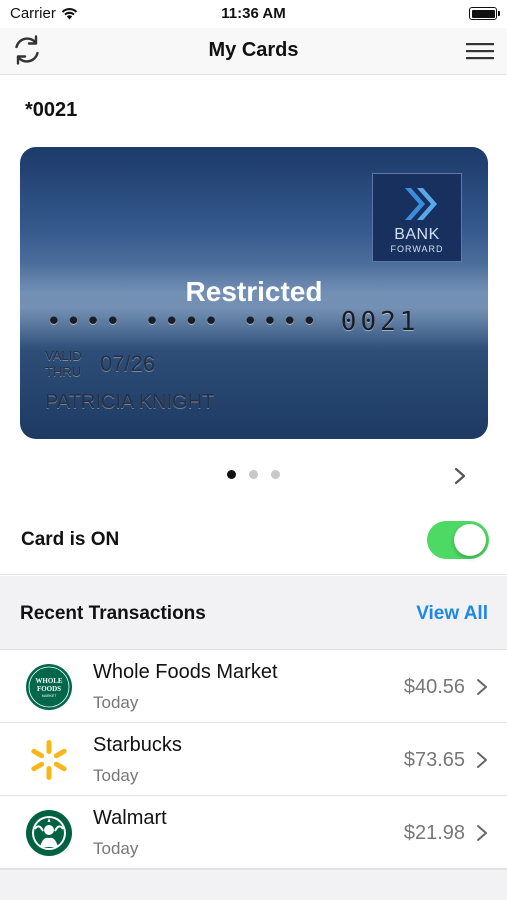  Describe the element at coordinates (49, 681) in the screenshot. I see `logo-text-line1: WHOLE` at that location.